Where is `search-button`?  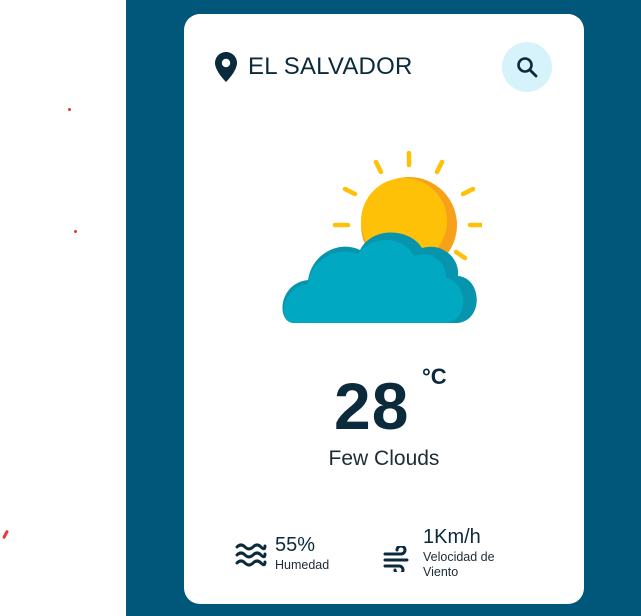
search-button is located at coordinates (527, 67).